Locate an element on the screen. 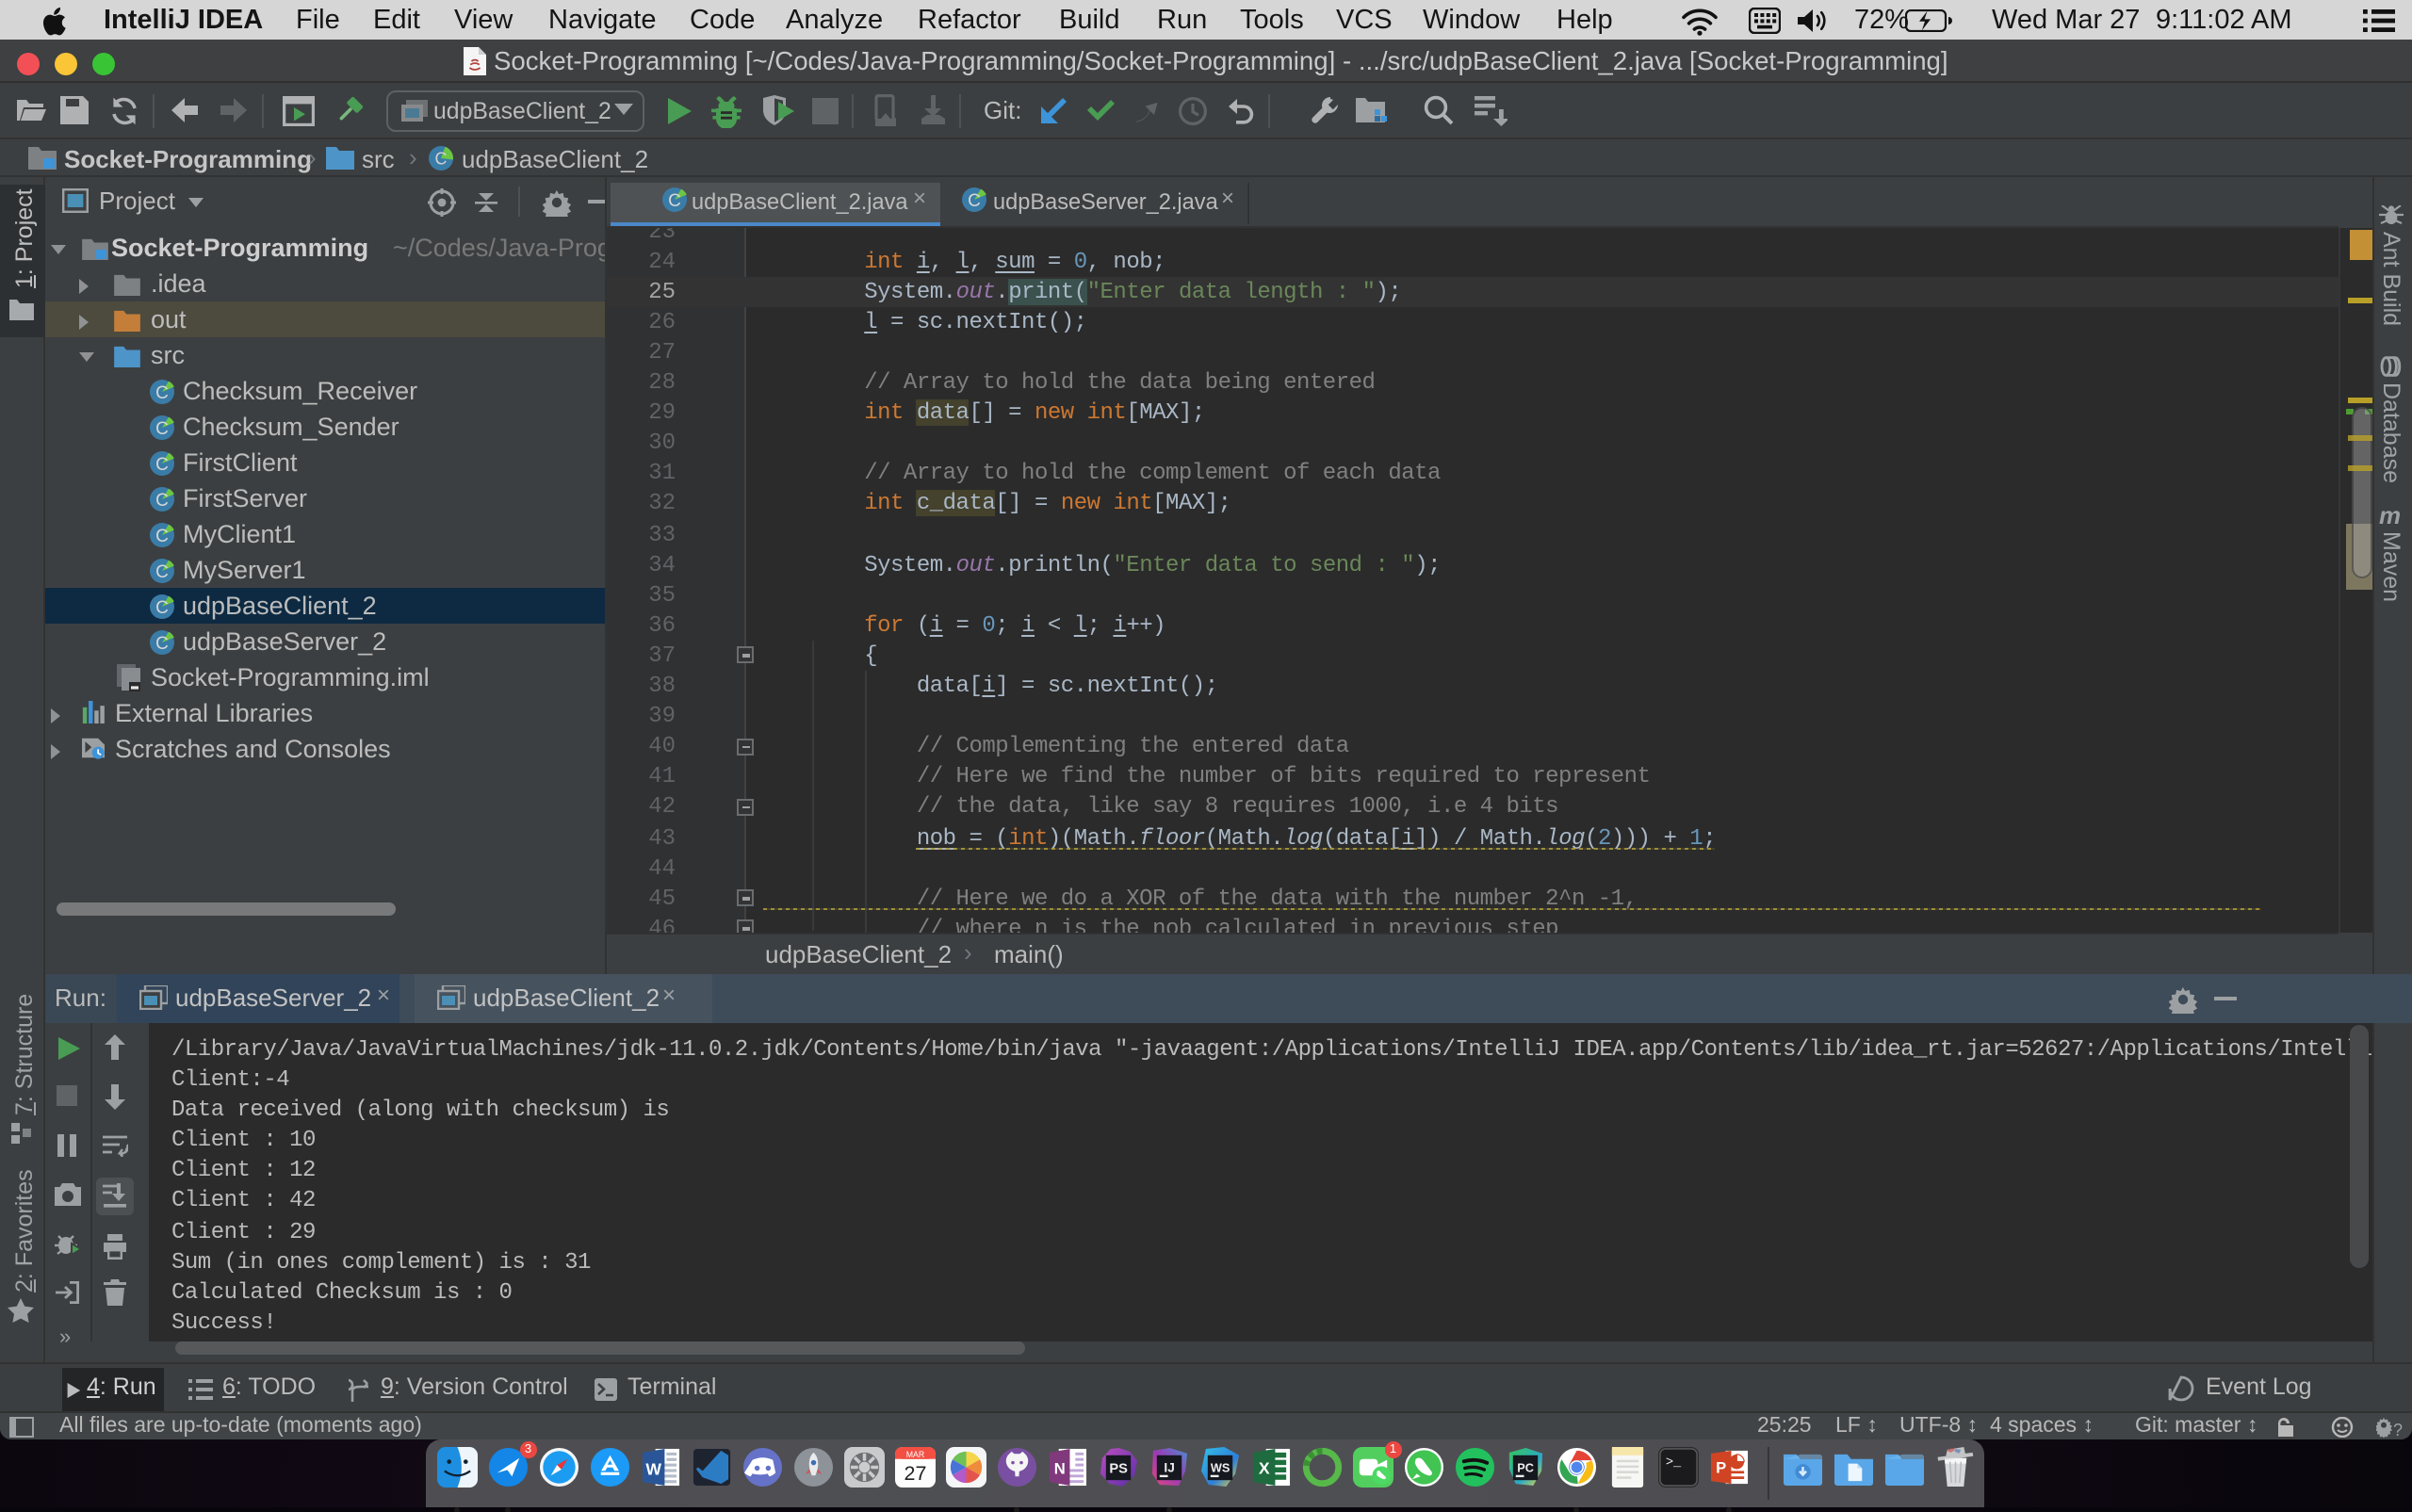 The image size is (2412, 1512). svg-text: WS is located at coordinates (1220, 1467).